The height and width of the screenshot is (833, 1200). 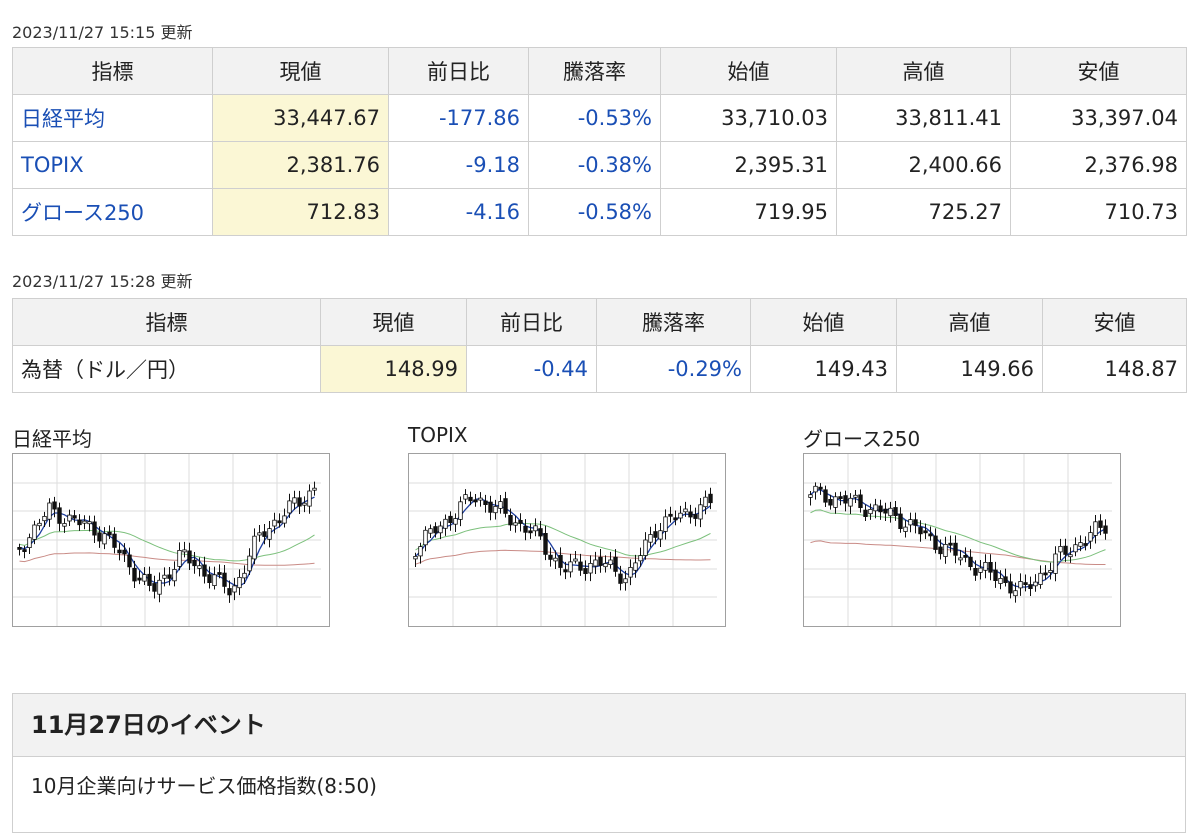 What do you see at coordinates (1114, 322) in the screenshot?
I see `header-low: 安値` at bounding box center [1114, 322].